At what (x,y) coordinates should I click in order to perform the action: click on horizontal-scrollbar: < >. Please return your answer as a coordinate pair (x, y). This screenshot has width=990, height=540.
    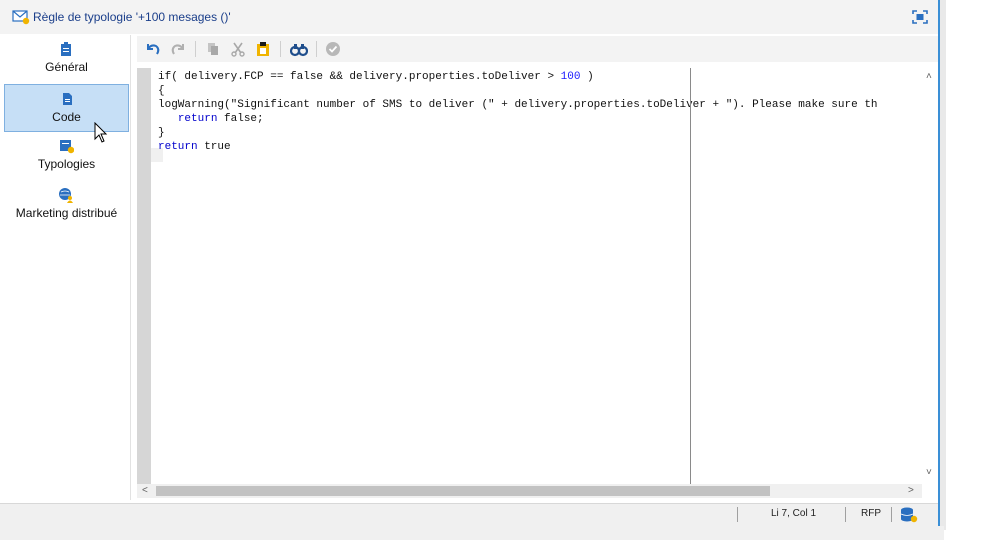
    Looking at the image, I should click on (529, 491).